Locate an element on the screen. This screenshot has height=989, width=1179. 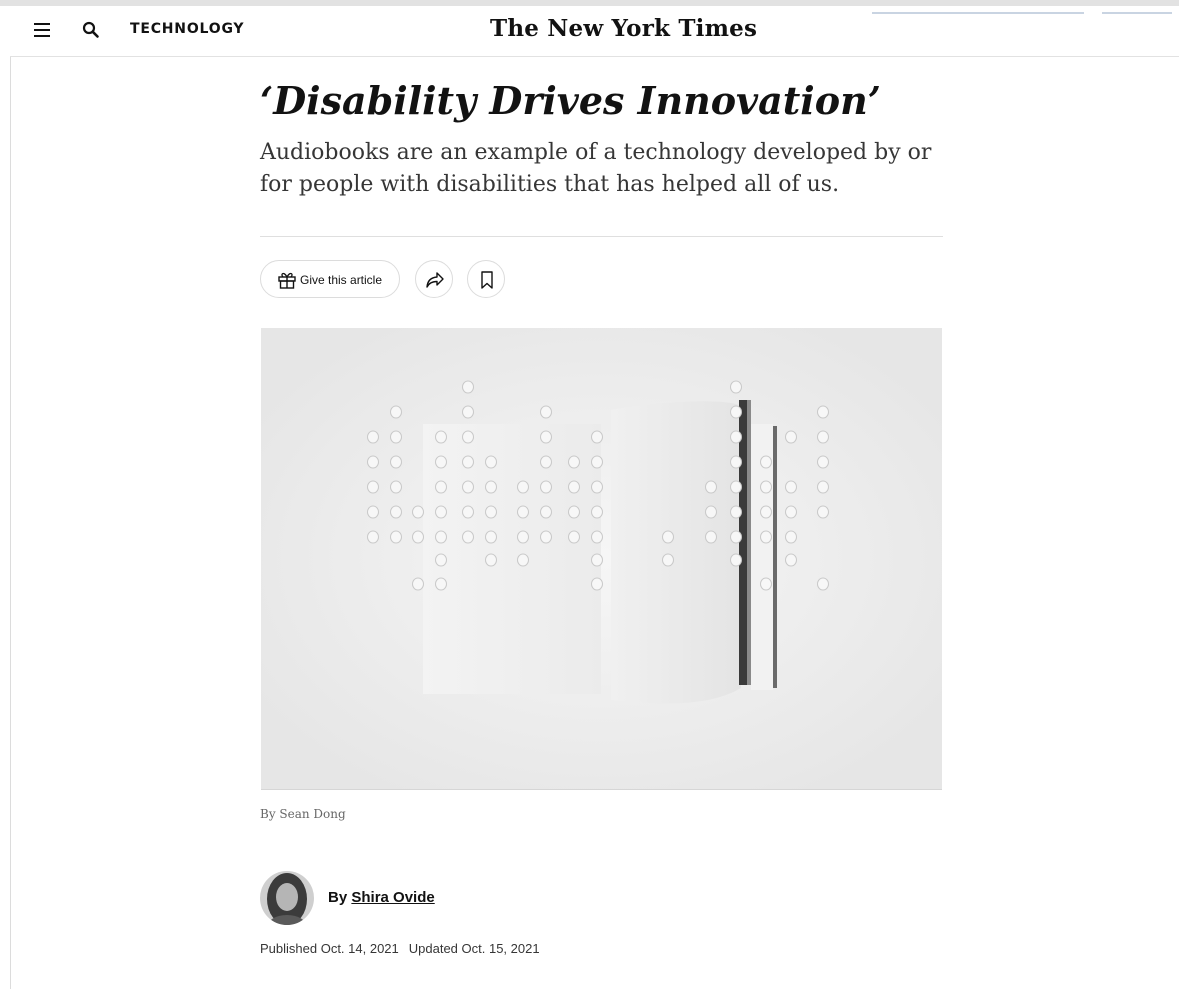
updated-date: Updated Oct. 15, 2021 is located at coordinates (474, 948).